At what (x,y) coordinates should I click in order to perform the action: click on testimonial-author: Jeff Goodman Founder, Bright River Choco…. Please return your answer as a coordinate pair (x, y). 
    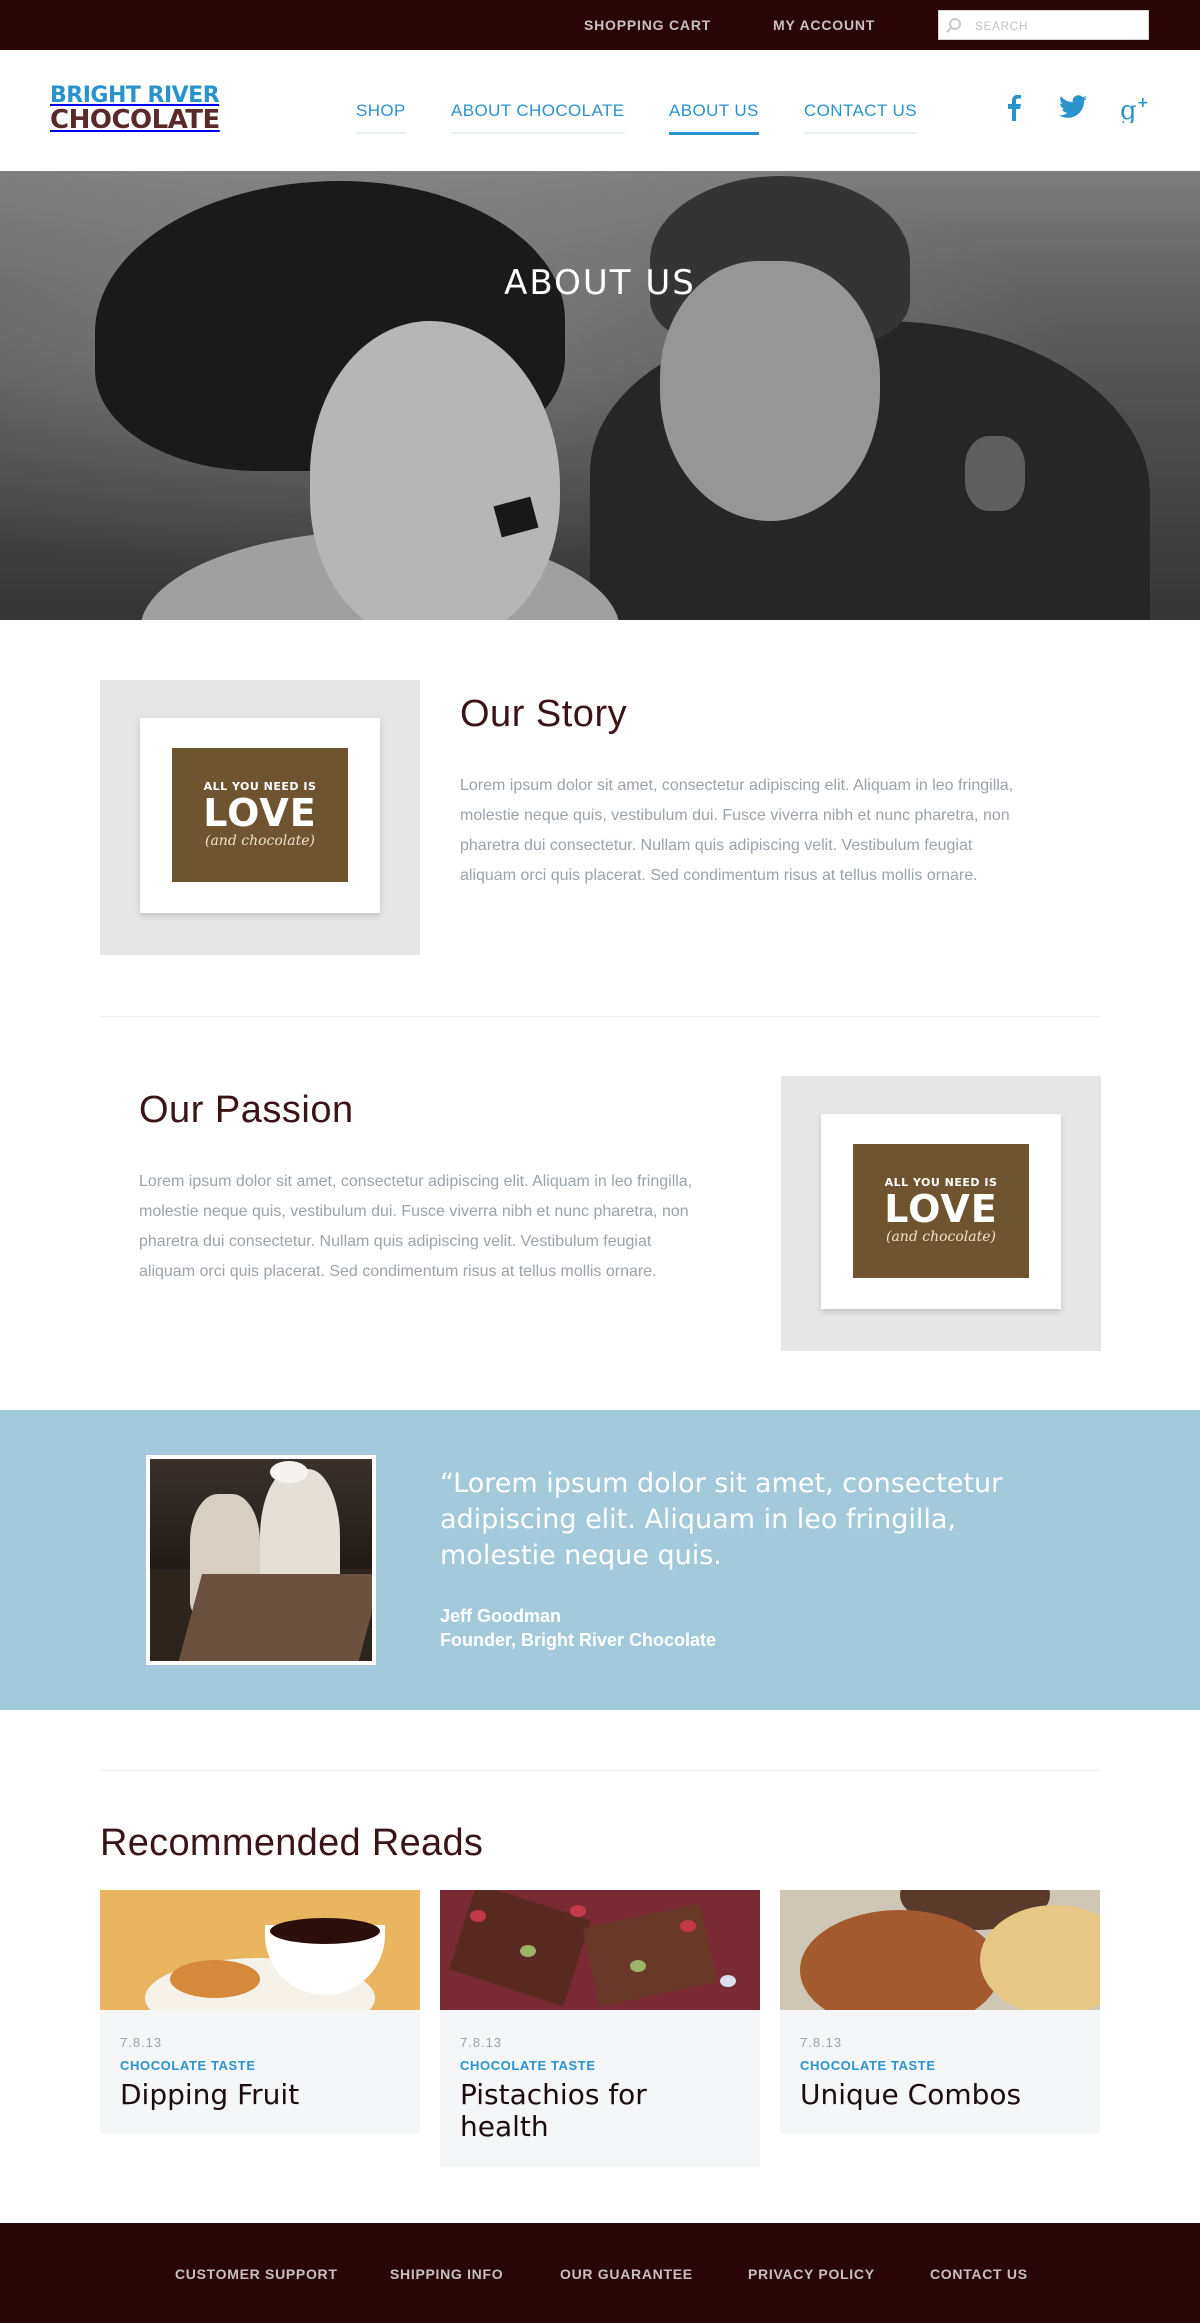
    Looking at the image, I should click on (578, 1628).